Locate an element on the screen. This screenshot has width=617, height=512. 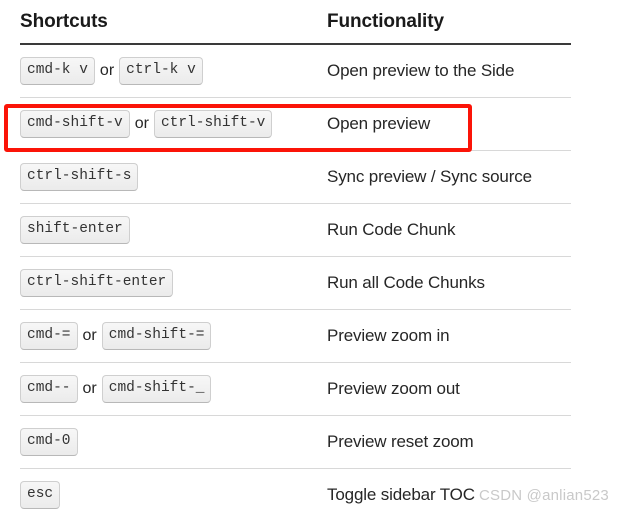
functionality-cell: Preview zoom in is located at coordinates (449, 336).